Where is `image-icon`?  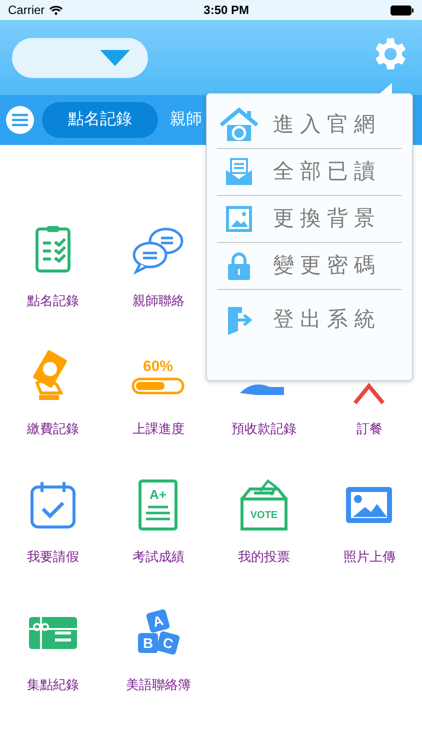 image-icon is located at coordinates (239, 219).